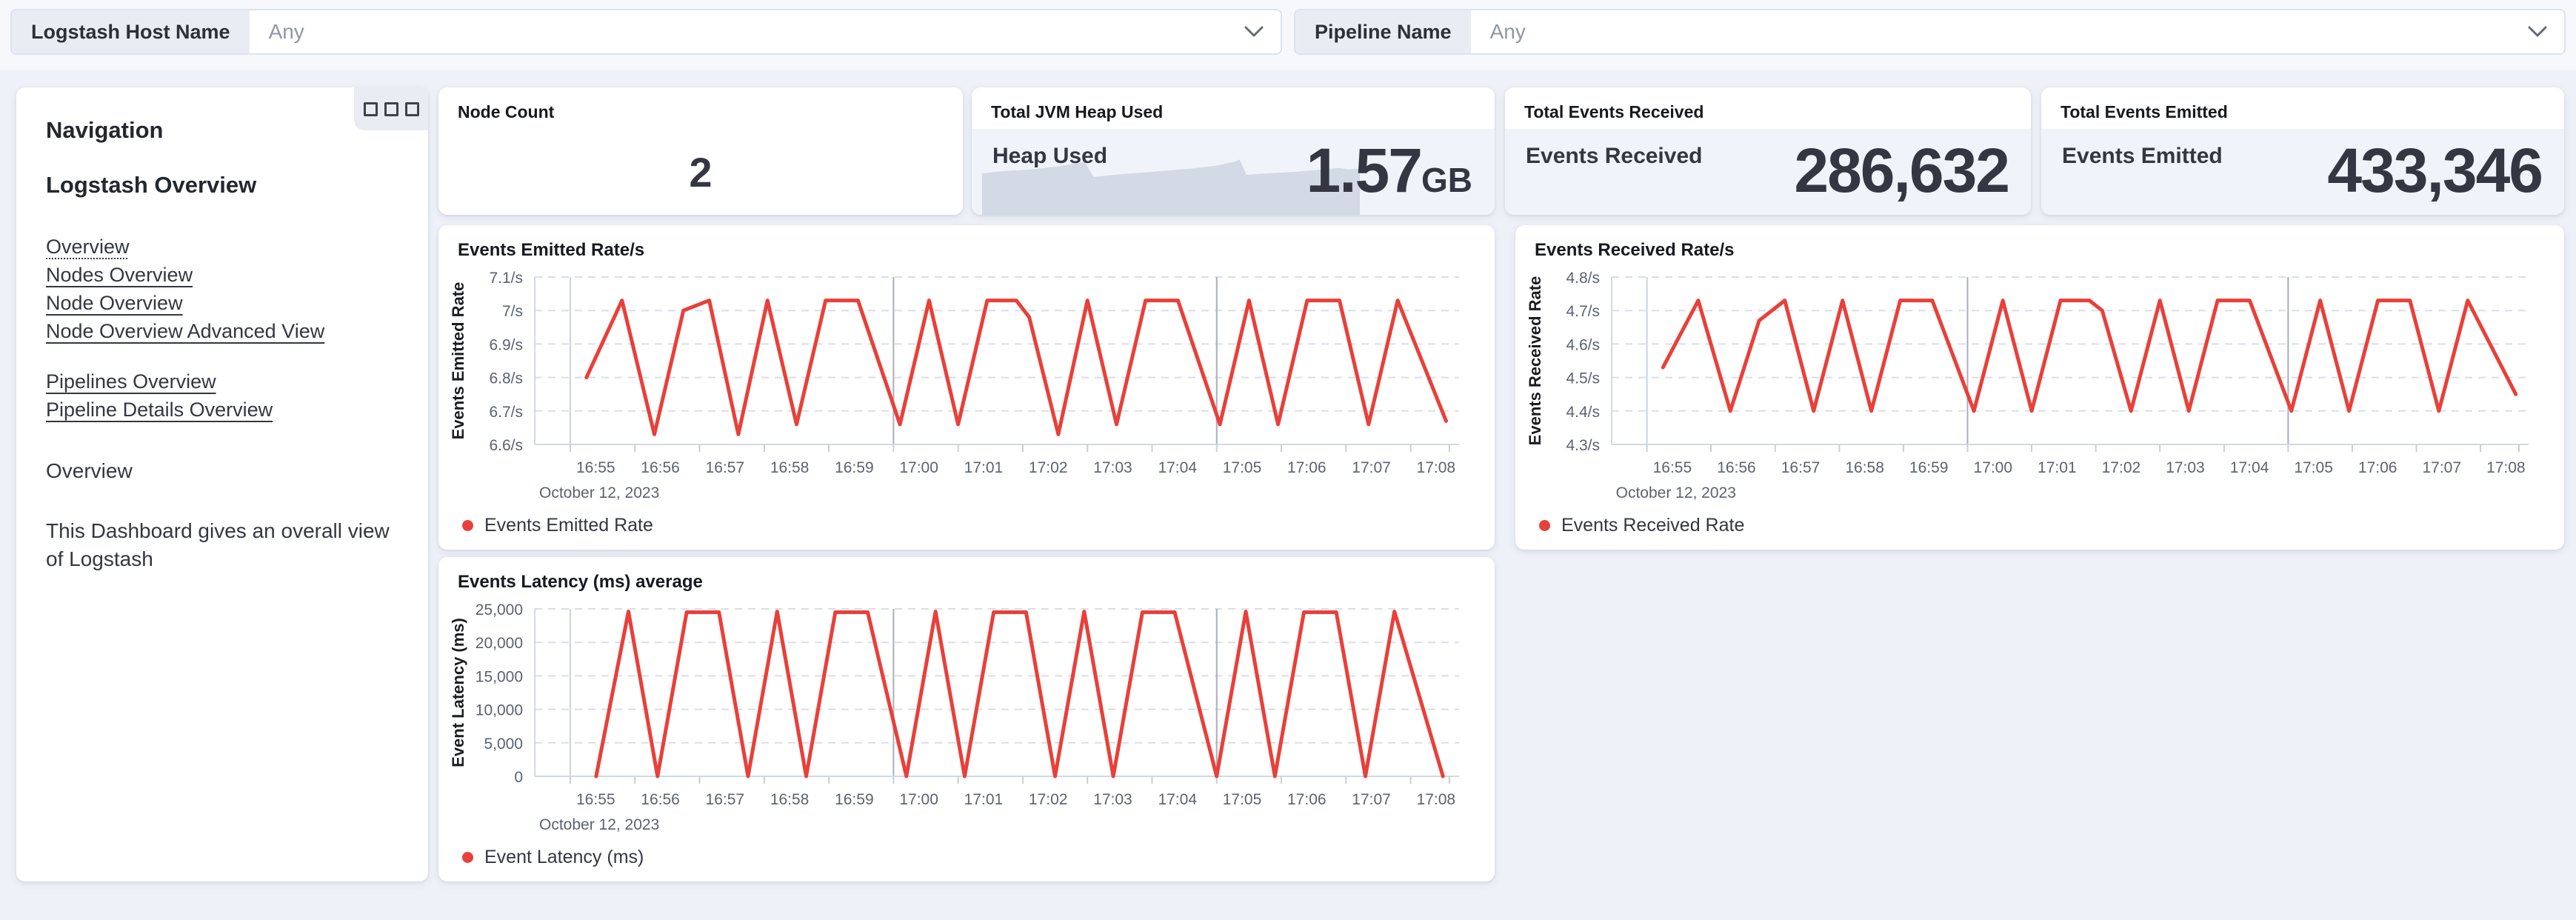 The image size is (2576, 920). I want to click on panel-title: Node Count, so click(506, 111).